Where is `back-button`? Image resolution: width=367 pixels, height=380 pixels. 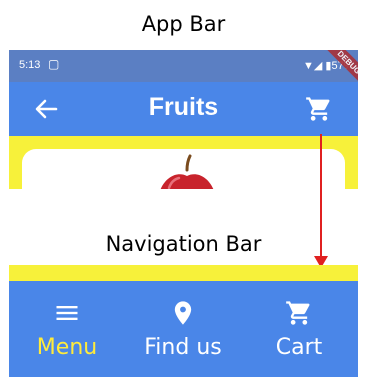
back-button is located at coordinates (46, 109).